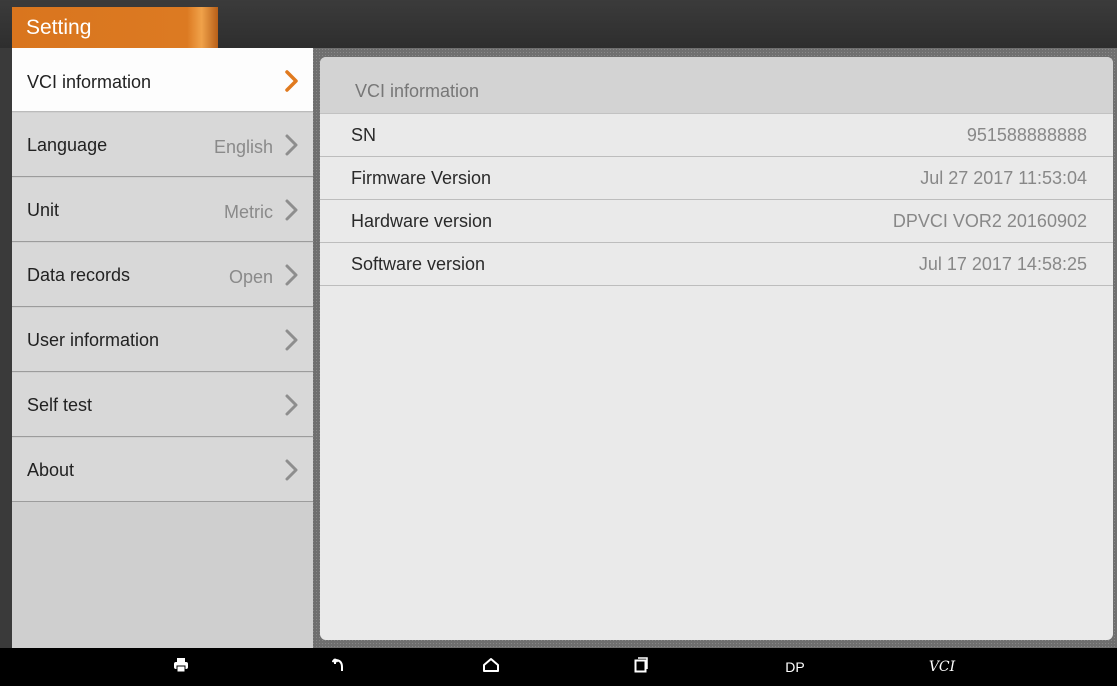 The image size is (1117, 686). Describe the element at coordinates (162, 145) in the screenshot. I see `sidebar-item-language: Language English` at that location.